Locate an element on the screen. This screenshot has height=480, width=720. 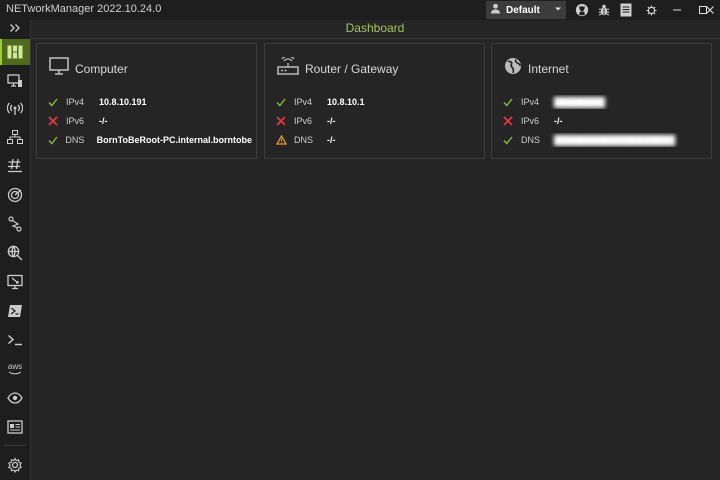
terminal-icon is located at coordinates (15, 340).